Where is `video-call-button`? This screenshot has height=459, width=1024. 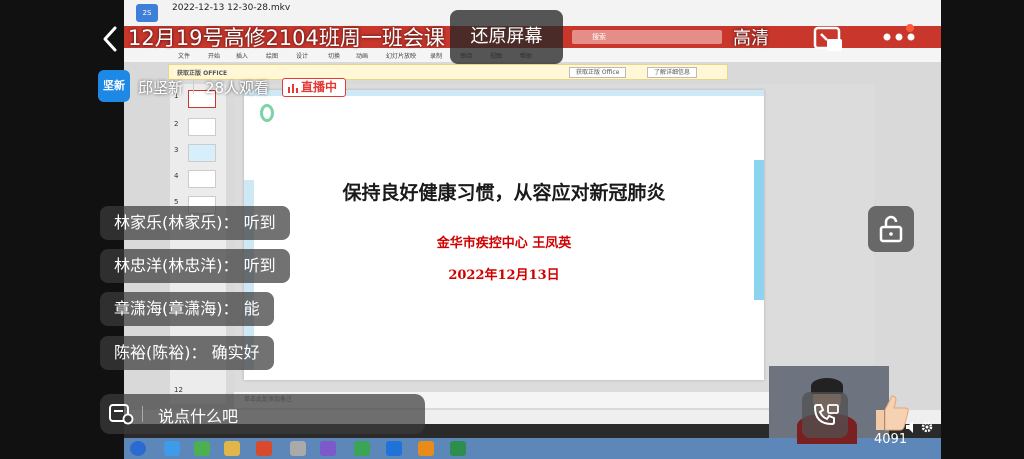
video-call-button is located at coordinates (825, 415).